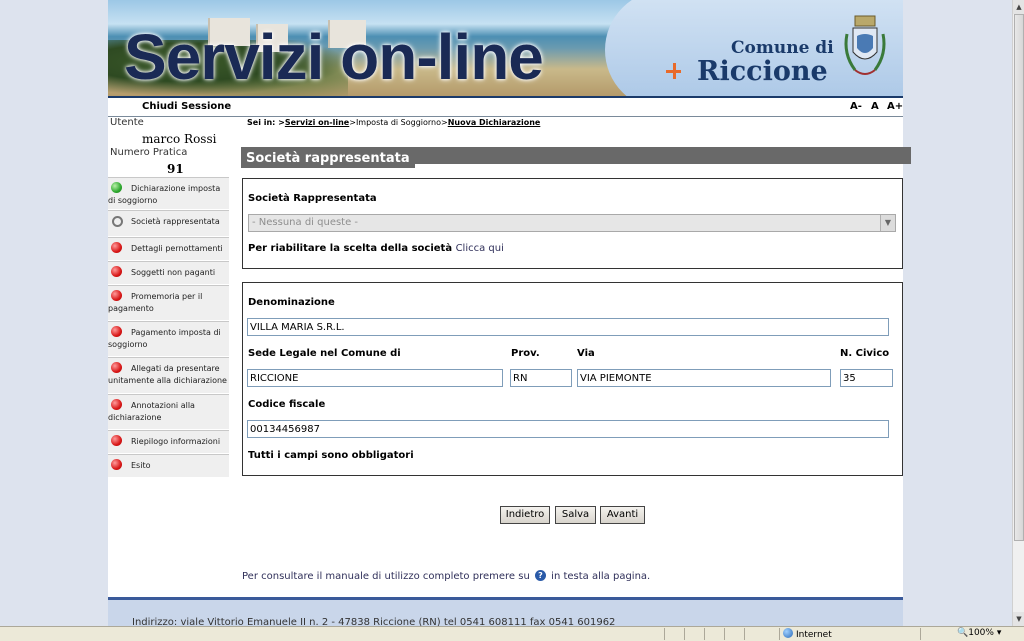  I want to click on sidebar-item-promemoria: Promemoria per il pagamento, so click(168, 303).